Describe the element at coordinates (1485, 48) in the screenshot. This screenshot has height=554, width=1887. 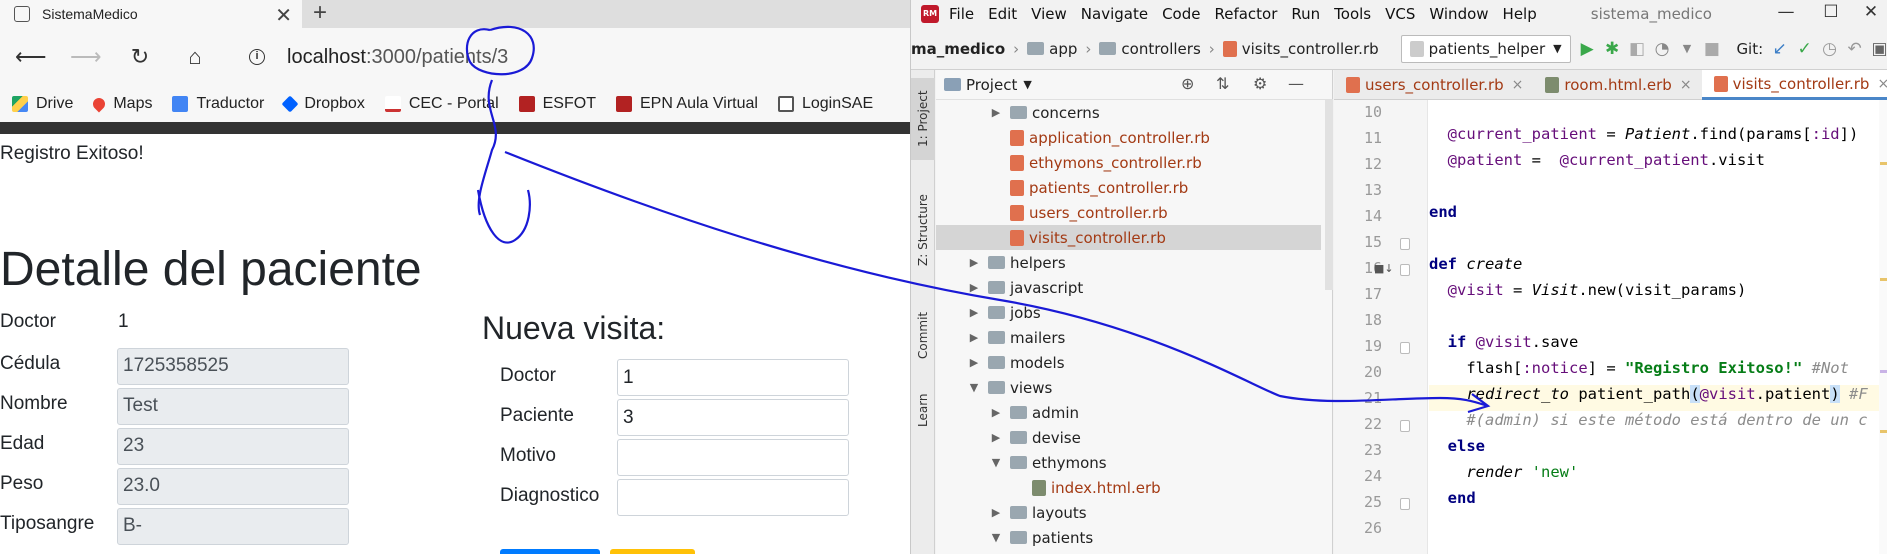
I see `run-config-selector: patients_helper ▼` at that location.